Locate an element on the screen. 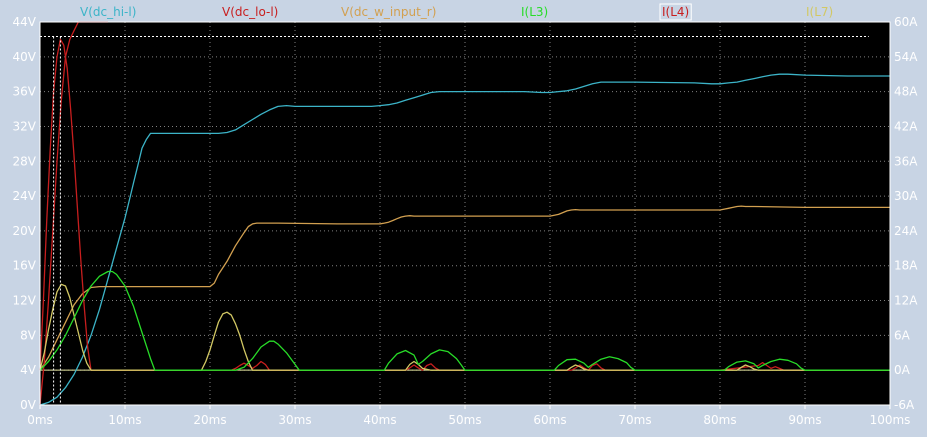  legend-item: I(L3) is located at coordinates (534, 12).